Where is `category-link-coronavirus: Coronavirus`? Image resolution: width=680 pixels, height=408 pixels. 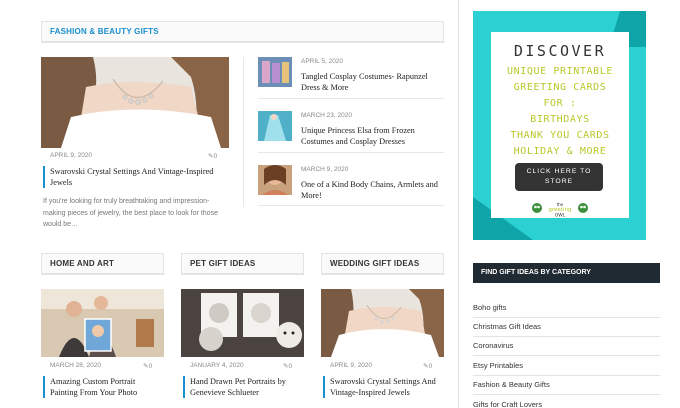
category-link-coronavirus: Coronavirus is located at coordinates (566, 346).